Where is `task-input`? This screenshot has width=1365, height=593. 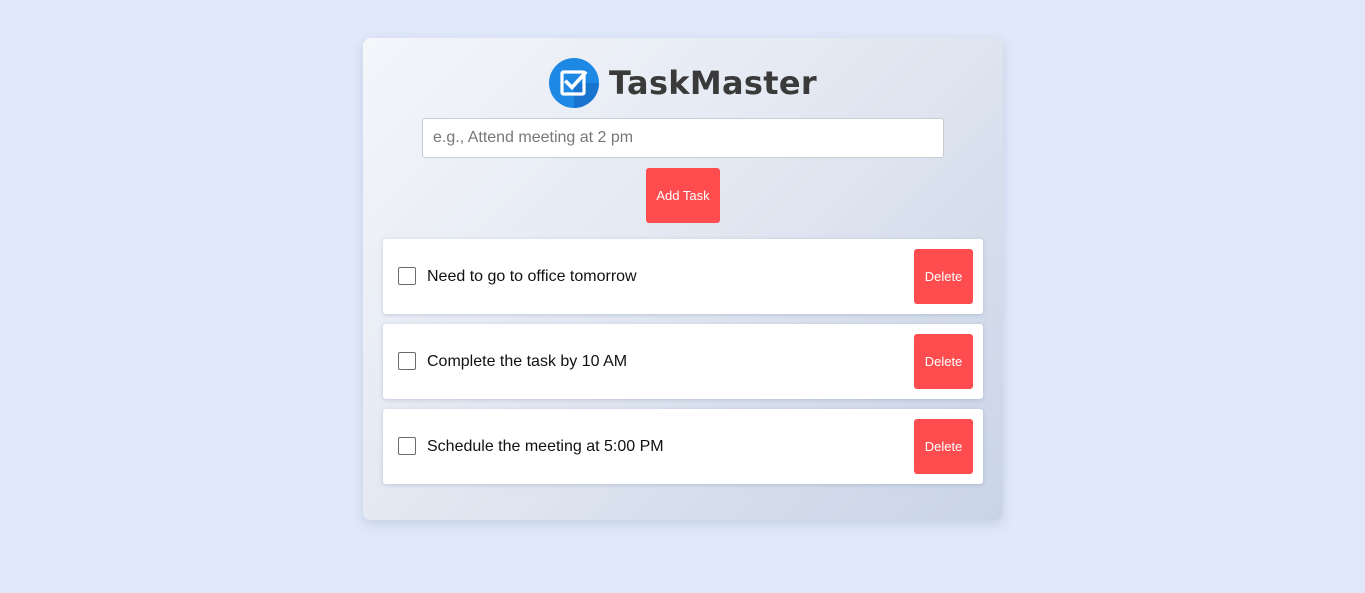
task-input is located at coordinates (683, 138).